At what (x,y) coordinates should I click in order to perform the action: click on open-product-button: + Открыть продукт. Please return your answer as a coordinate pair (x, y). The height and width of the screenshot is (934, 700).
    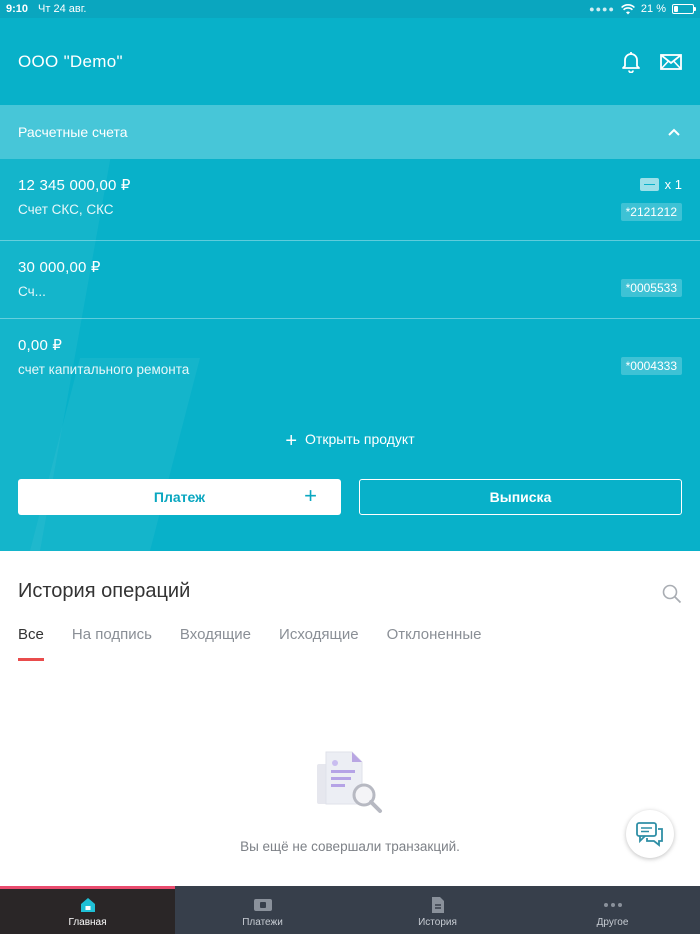
    Looking at the image, I should click on (350, 441).